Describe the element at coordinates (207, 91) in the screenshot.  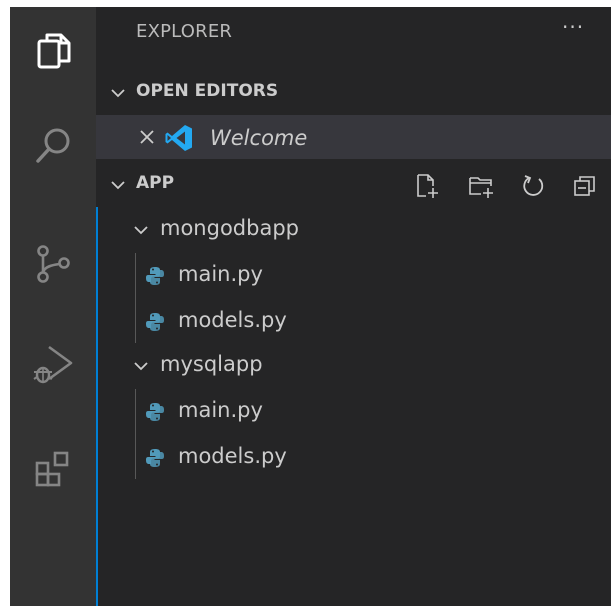
I see `open-editors-label: OPEN EDITORS` at that location.